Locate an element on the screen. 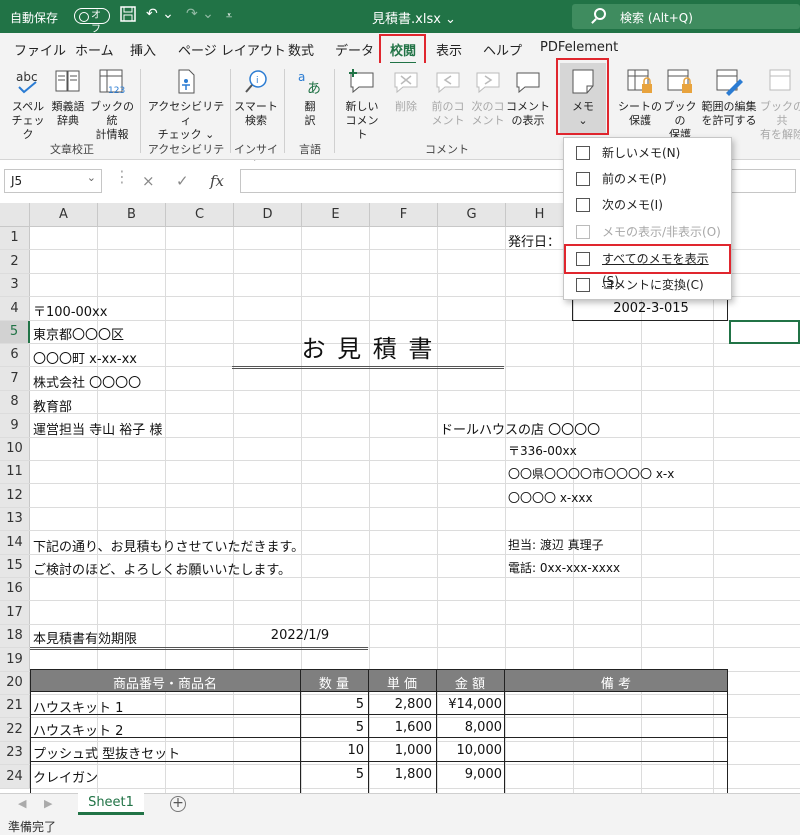 The height and width of the screenshot is (835, 800). row-header-7: 7 is located at coordinates (15, 379).